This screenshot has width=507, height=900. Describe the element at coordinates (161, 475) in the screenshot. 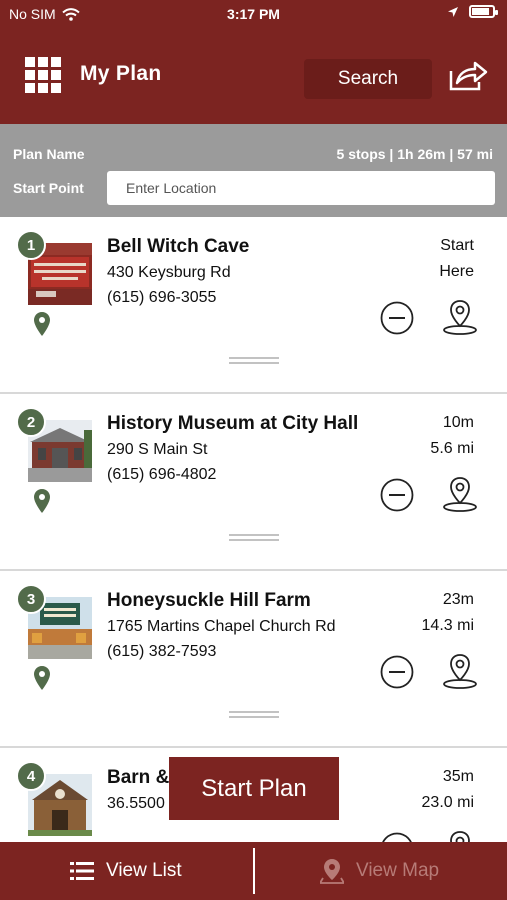

I see `stop-phone: (615) 696-4802` at that location.